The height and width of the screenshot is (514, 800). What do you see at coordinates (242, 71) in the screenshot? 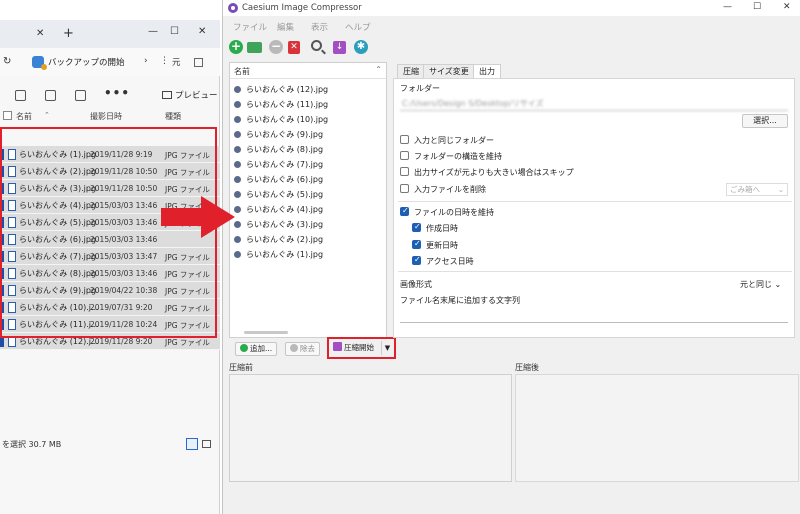
I see `list-column-name: 名前` at bounding box center [242, 71].